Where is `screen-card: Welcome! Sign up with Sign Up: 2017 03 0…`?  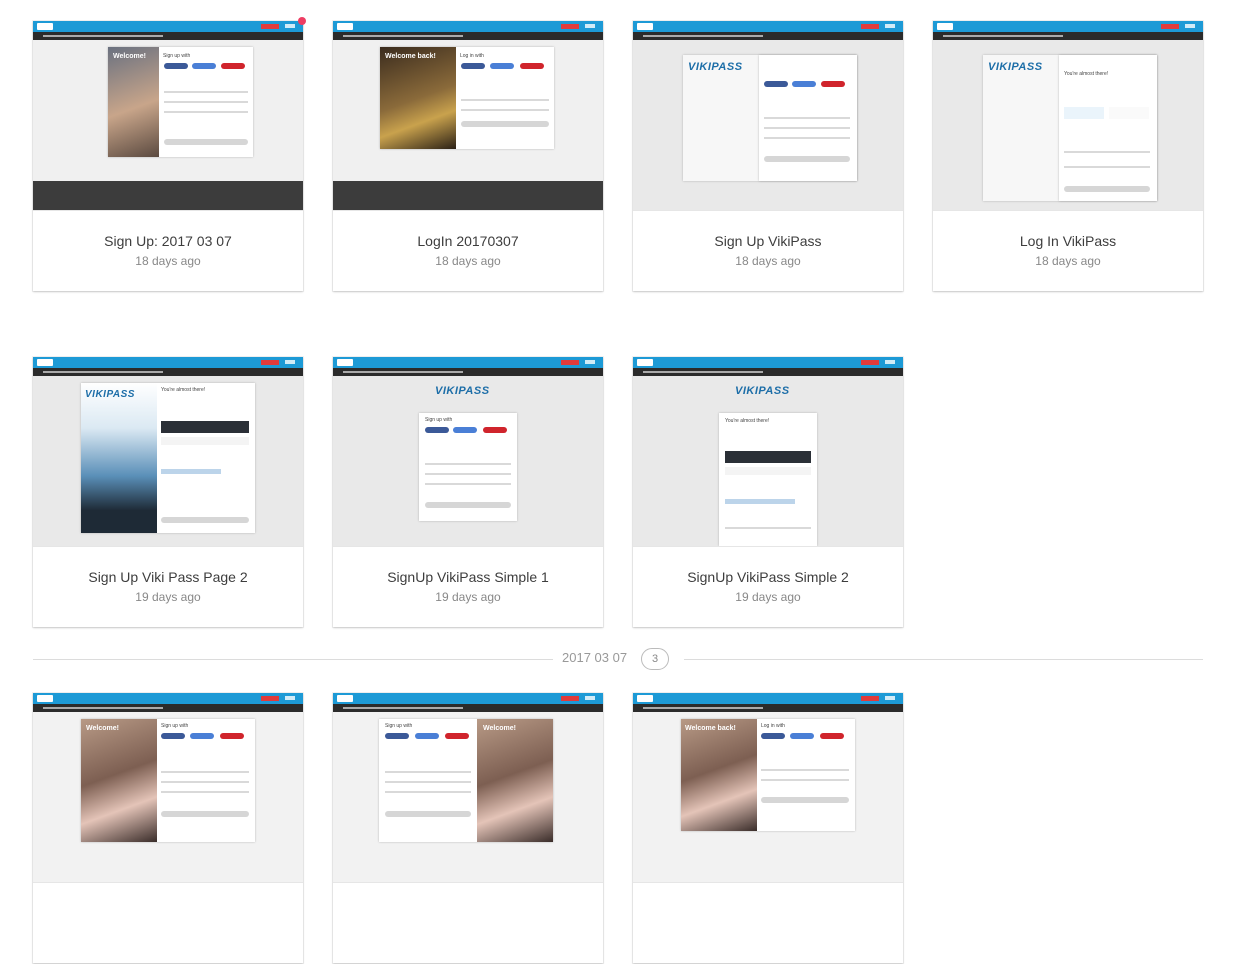
screen-card: Welcome! Sign up with Sign Up: 2017 03 0… is located at coordinates (168, 156).